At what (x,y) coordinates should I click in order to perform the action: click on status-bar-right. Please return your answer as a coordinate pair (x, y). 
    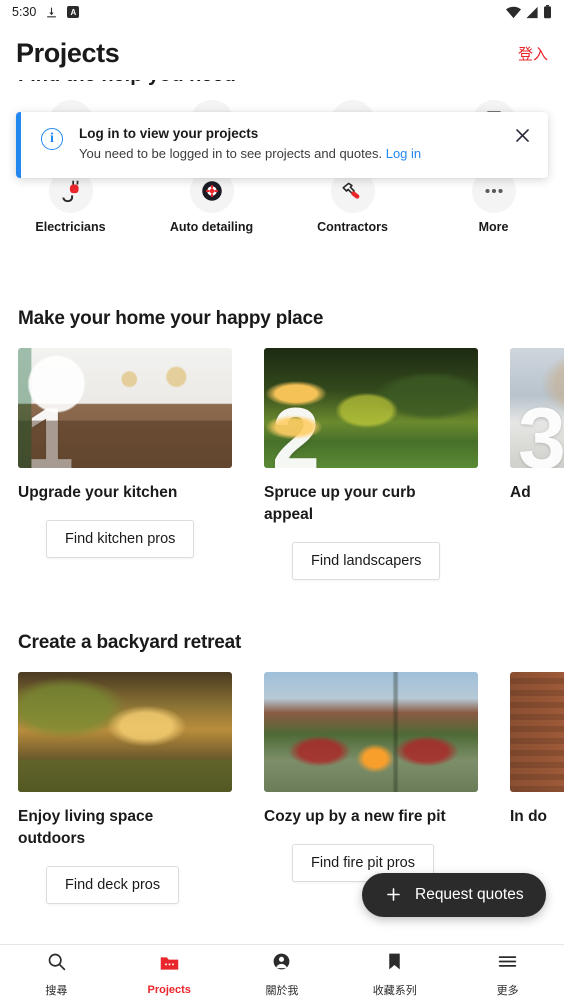
    Looking at the image, I should click on (529, 12).